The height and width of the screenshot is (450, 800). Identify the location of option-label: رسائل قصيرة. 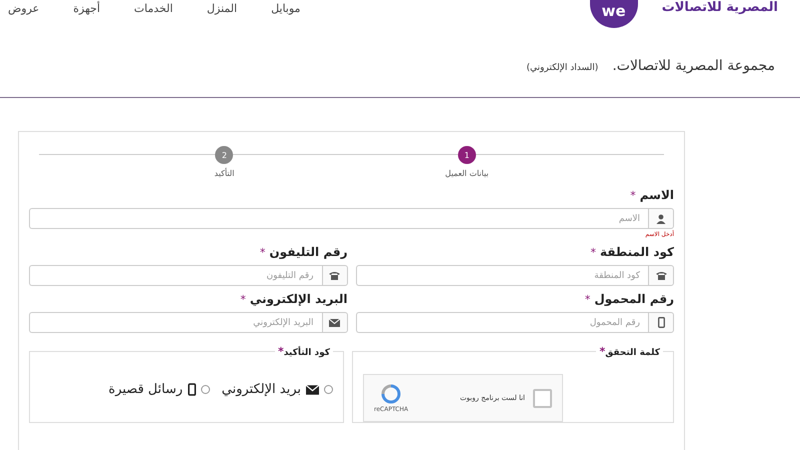
(145, 389).